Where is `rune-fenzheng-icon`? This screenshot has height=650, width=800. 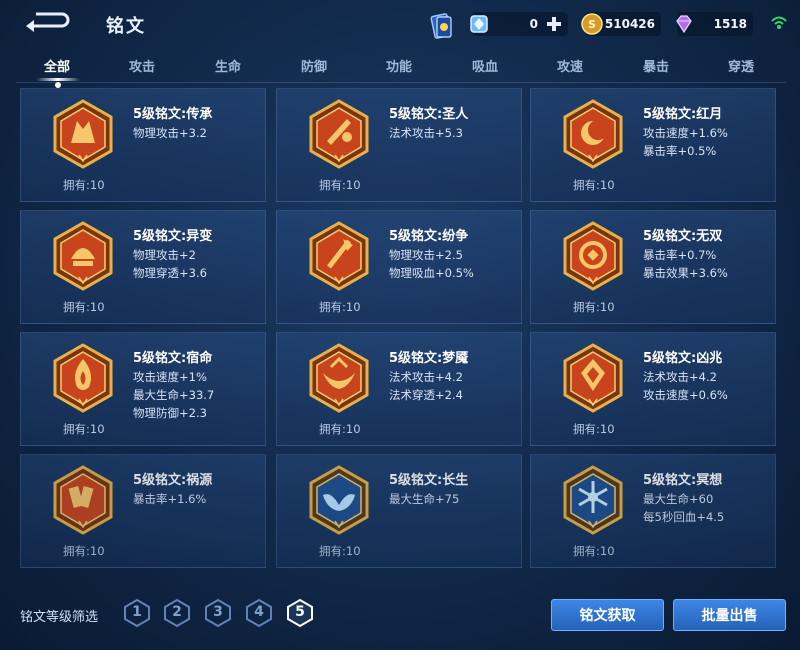
rune-fenzheng-icon is located at coordinates (339, 256).